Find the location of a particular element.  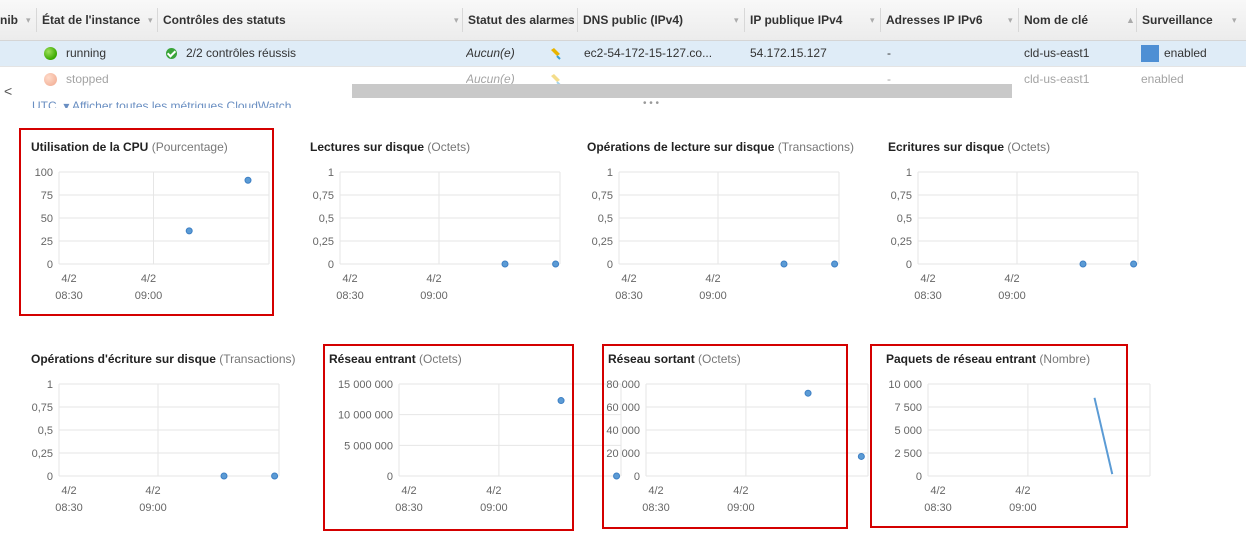

public-ip: 54.172.15.127 is located at coordinates (788, 53).